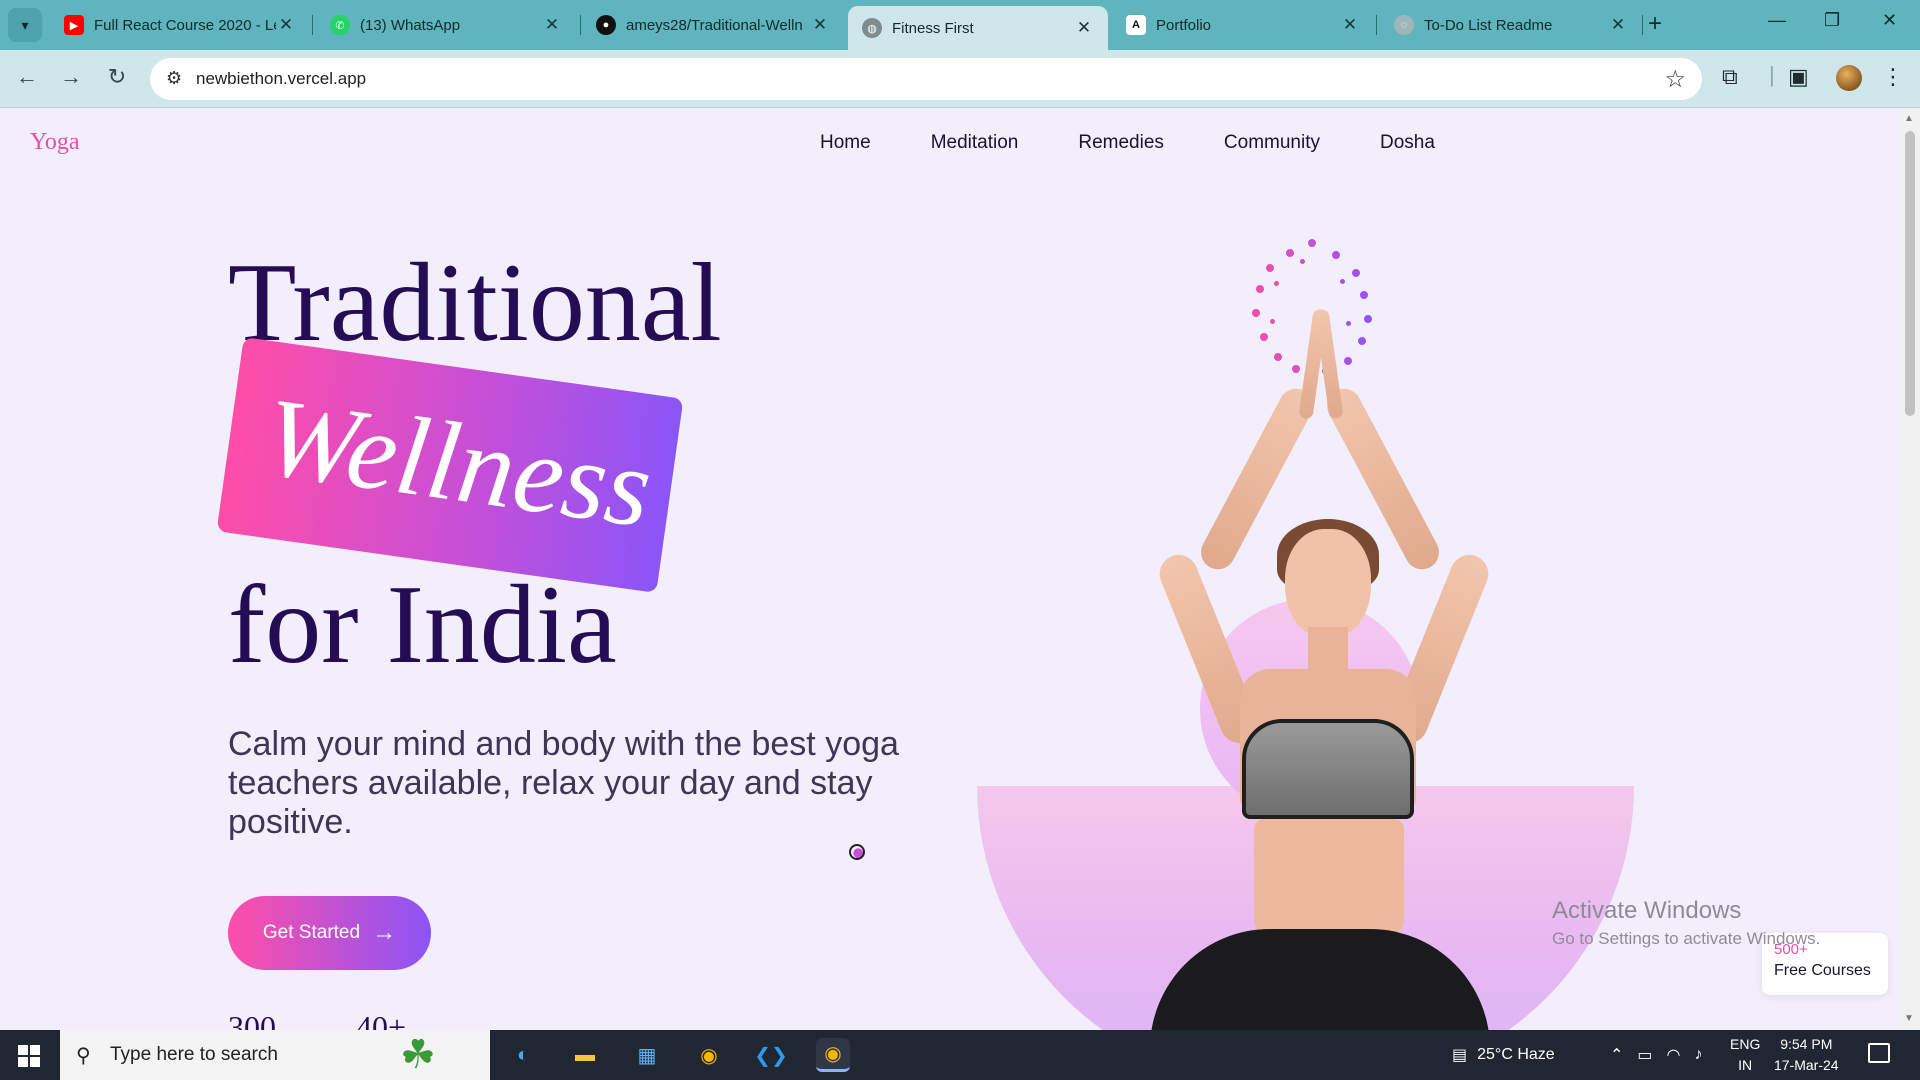  I want to click on get-started-button: Get Started →, so click(329, 933).